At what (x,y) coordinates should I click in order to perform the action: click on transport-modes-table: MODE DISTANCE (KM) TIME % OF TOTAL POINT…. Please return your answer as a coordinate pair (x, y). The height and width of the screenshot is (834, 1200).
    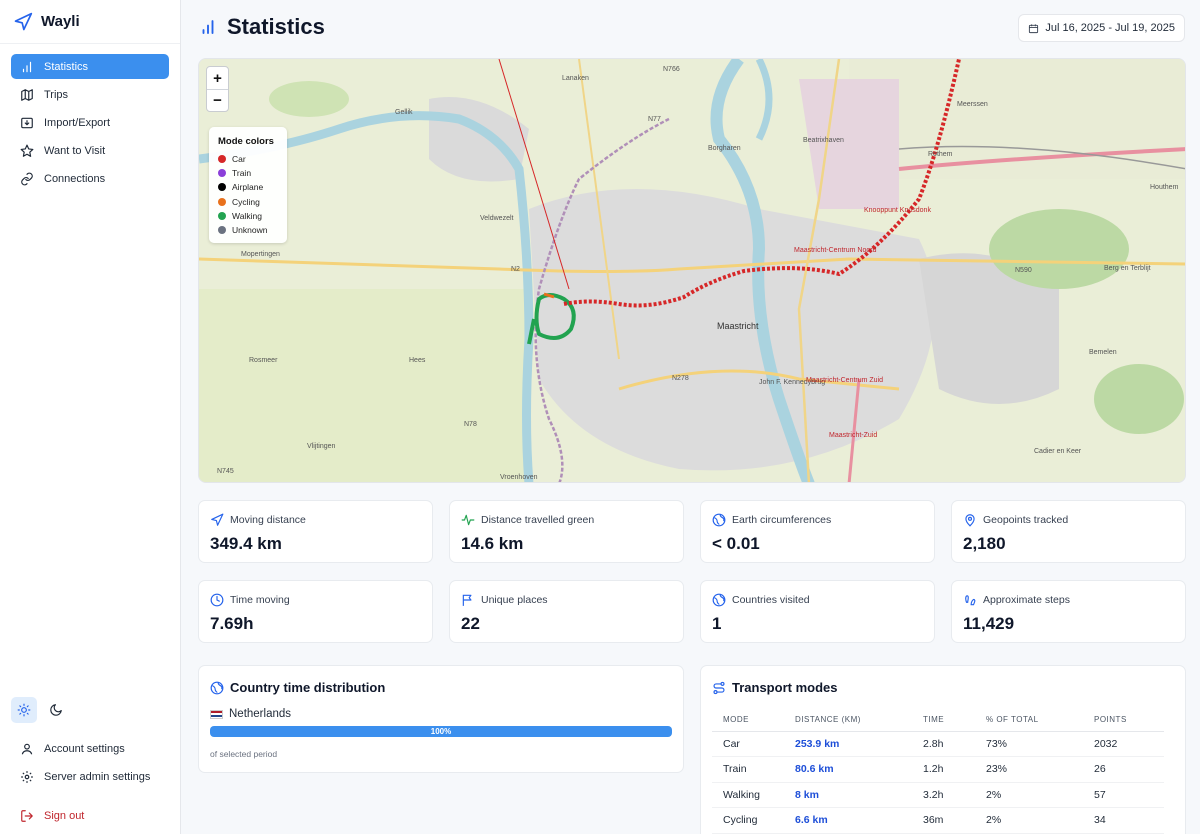
    Looking at the image, I should click on (938, 771).